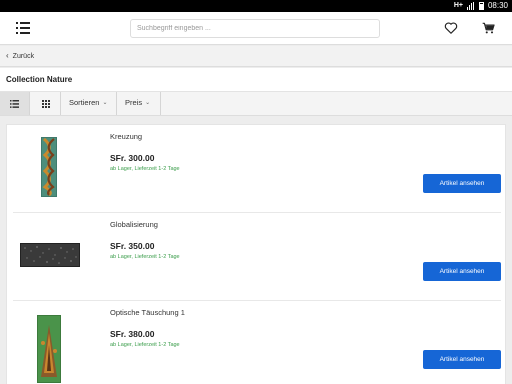  I want to click on list-view-button, so click(15, 103).